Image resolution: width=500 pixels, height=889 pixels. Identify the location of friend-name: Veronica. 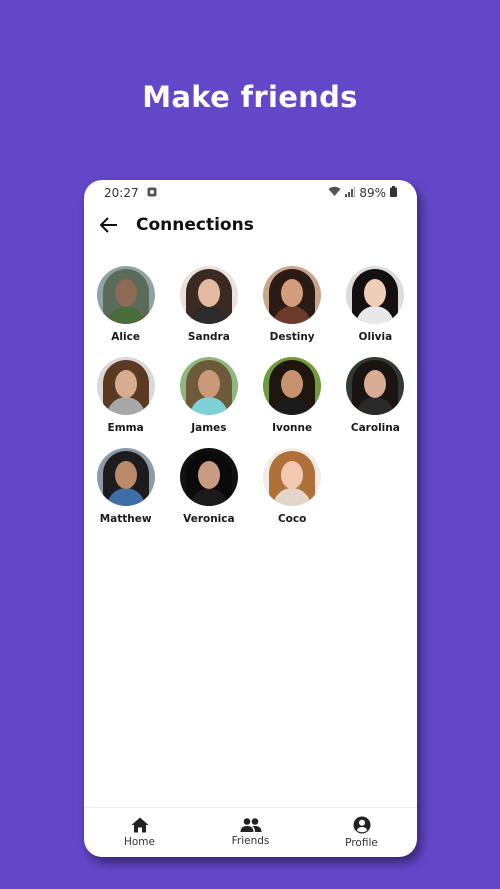
(209, 519).